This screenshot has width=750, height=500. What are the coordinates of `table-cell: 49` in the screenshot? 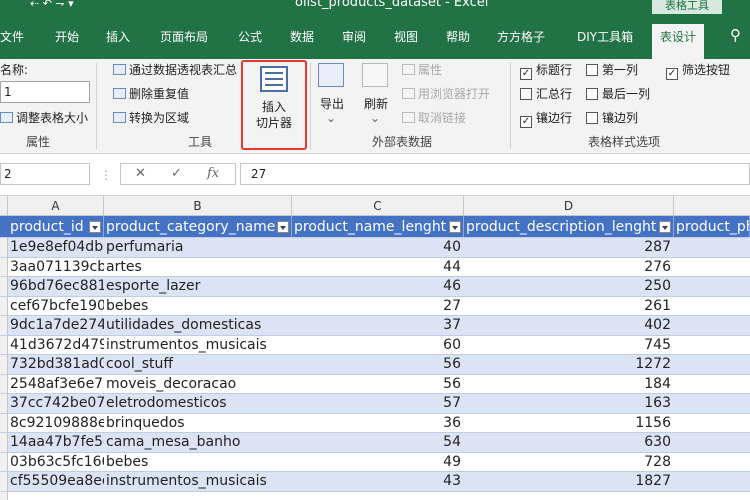 It's located at (378, 462).